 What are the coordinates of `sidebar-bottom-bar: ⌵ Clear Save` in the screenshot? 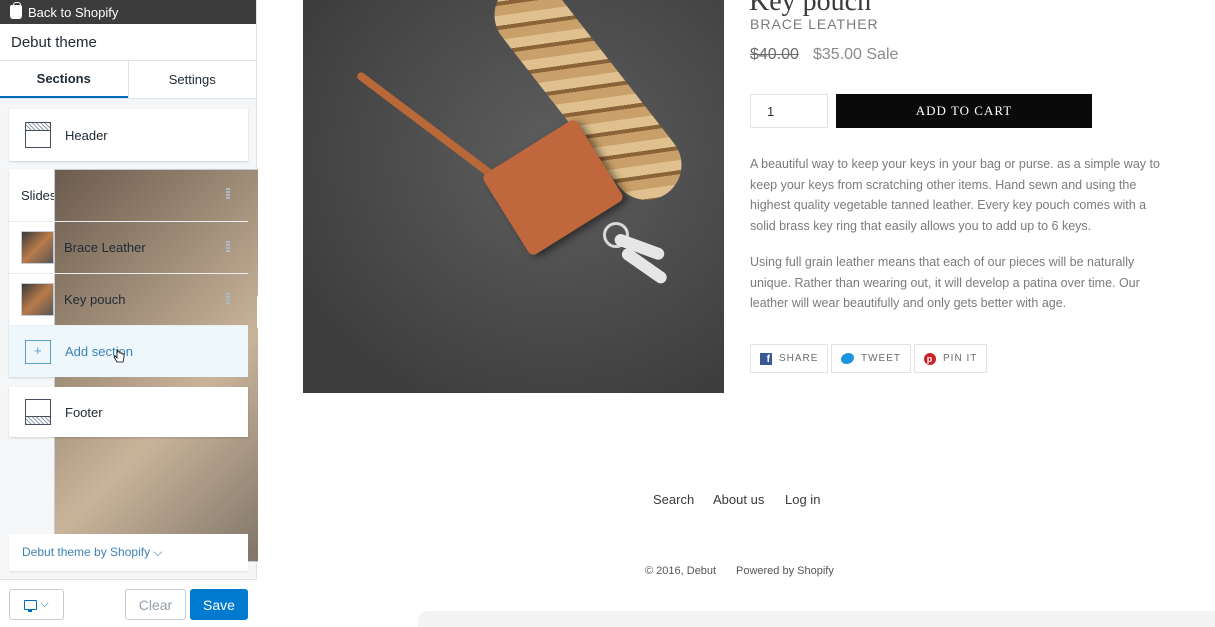 It's located at (128, 603).